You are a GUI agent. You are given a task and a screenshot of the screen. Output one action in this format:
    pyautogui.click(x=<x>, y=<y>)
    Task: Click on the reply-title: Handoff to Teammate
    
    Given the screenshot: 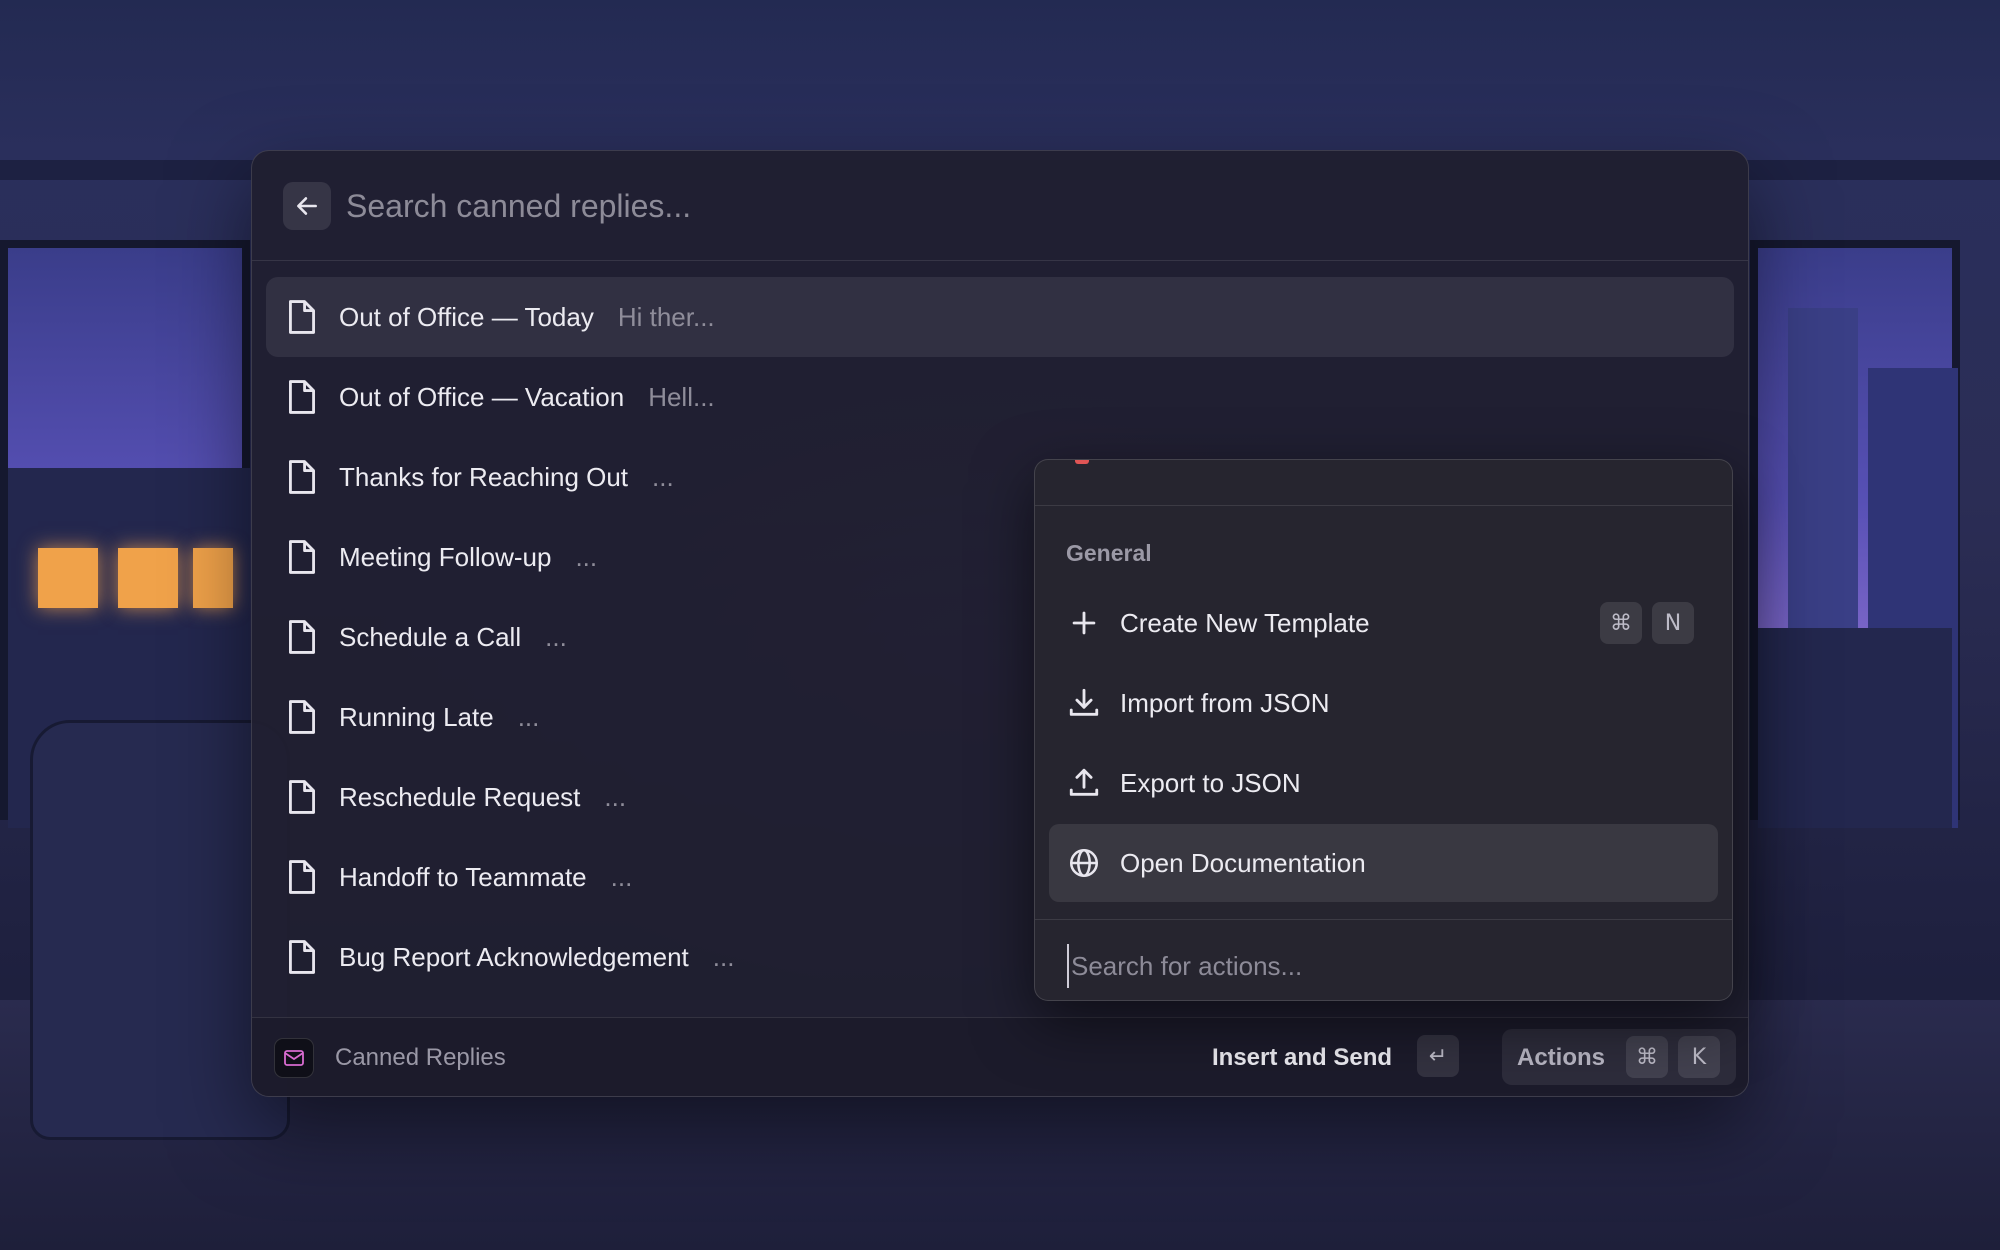 What is the action you would take?
    pyautogui.click(x=463, y=876)
    